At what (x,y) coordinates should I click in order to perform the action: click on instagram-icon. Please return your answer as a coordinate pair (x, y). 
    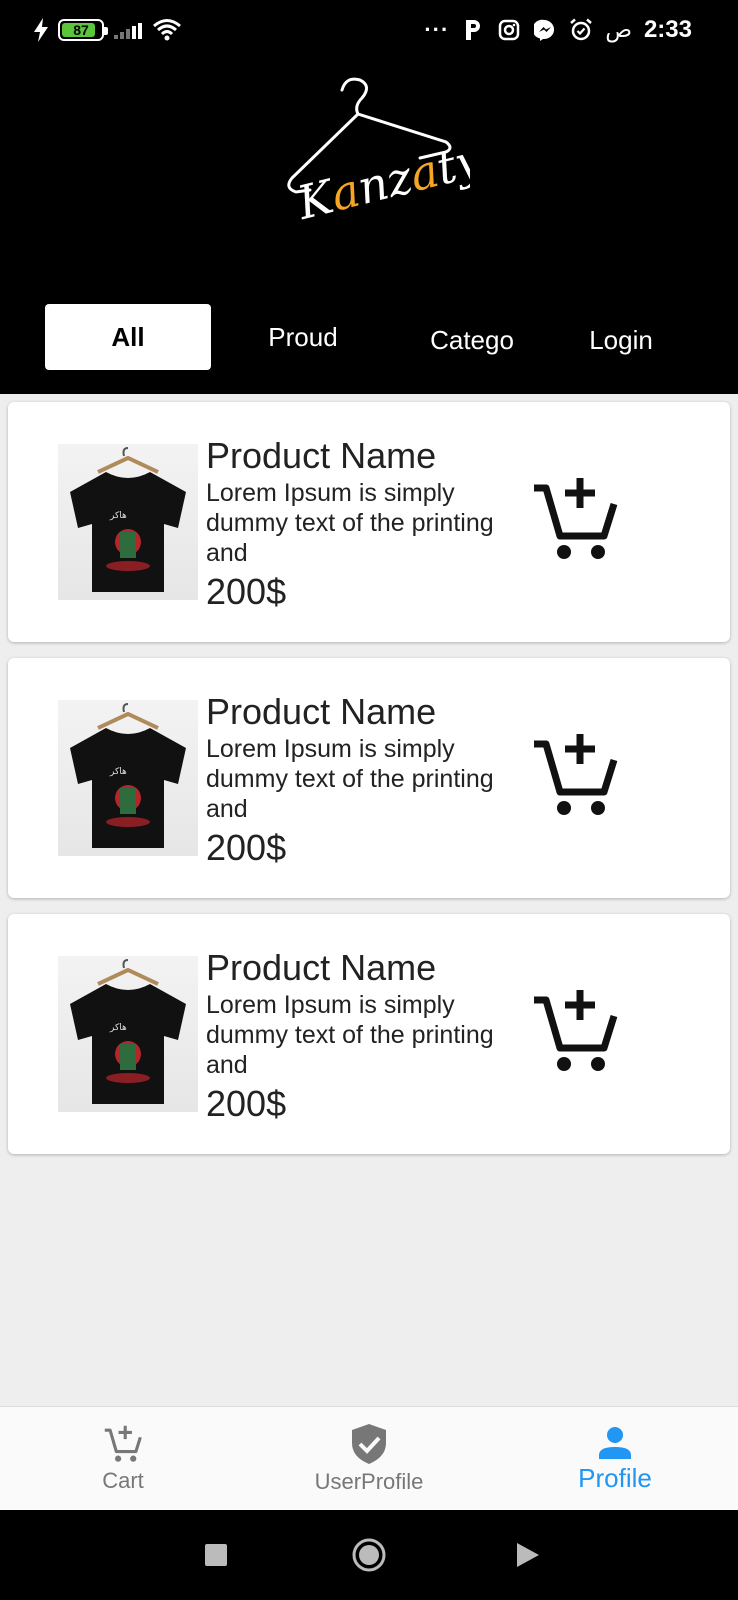
    Looking at the image, I should click on (509, 30).